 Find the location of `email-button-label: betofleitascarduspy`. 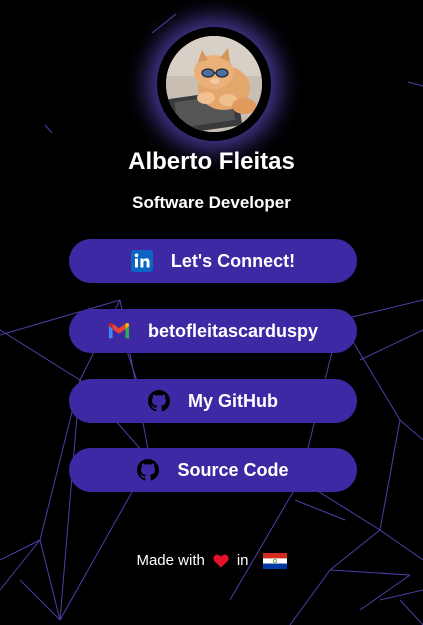

email-button-label: betofleitascarduspy is located at coordinates (233, 330).